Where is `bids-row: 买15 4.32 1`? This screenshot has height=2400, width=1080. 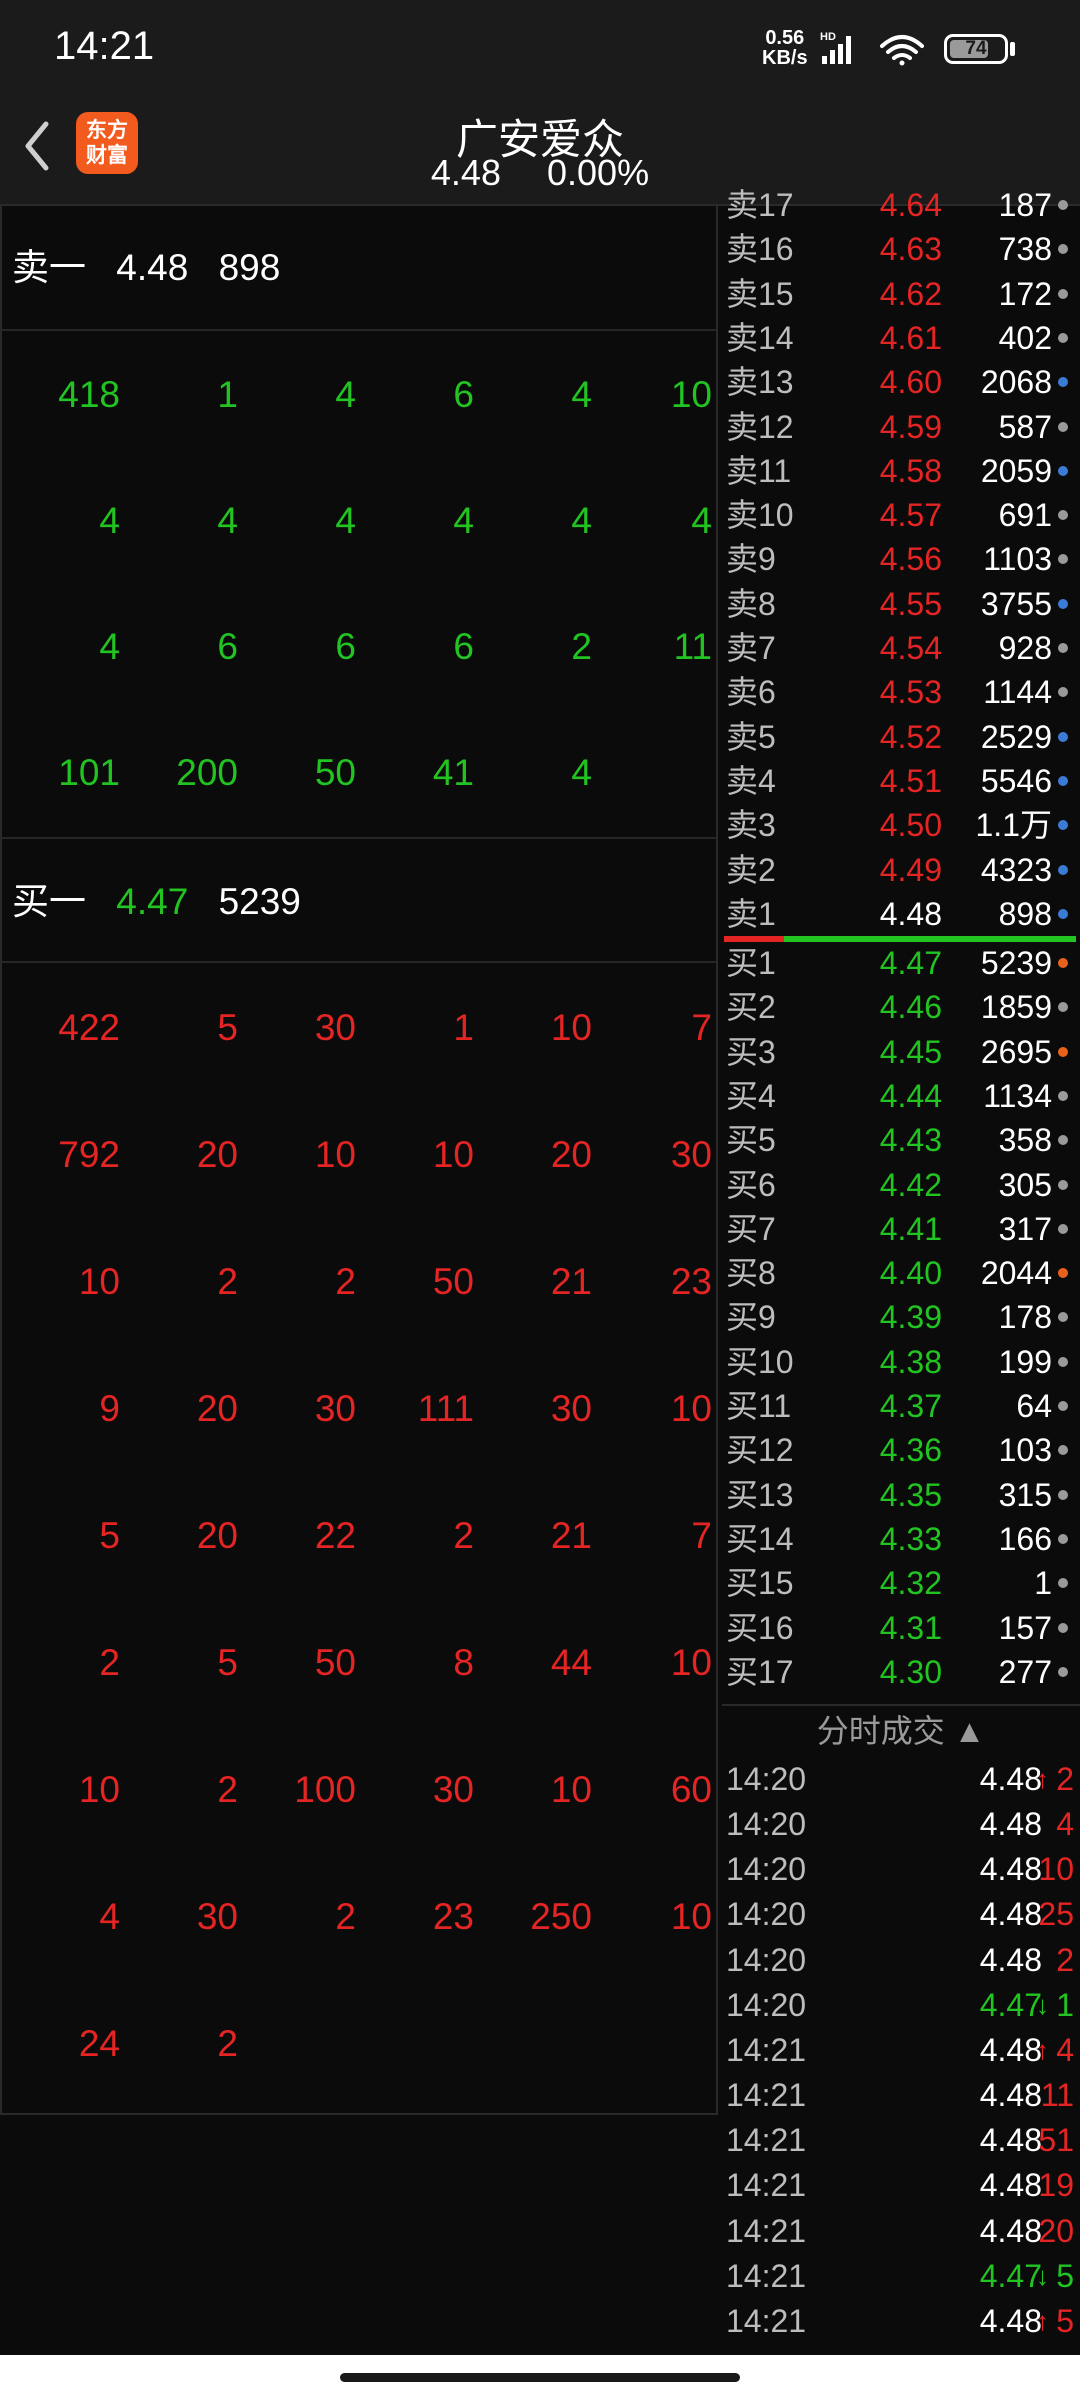 bids-row: 买15 4.32 1 is located at coordinates (901, 1583).